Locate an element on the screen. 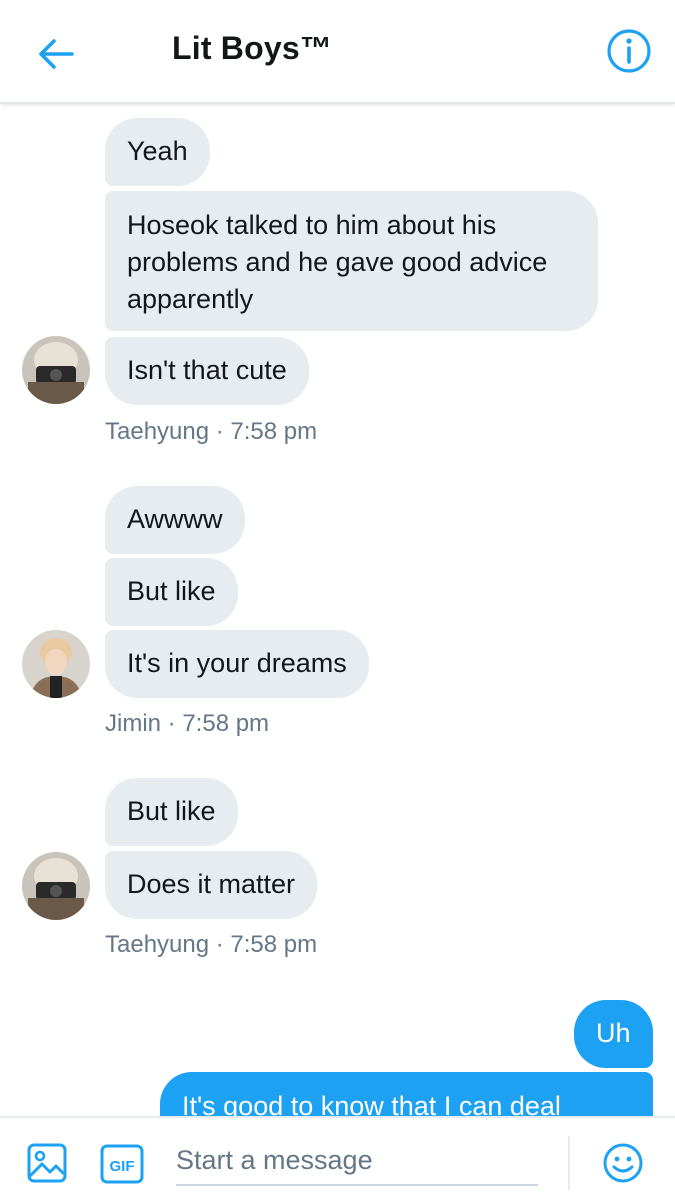 This screenshot has width=675, height=1200. message-bubble: Yeah is located at coordinates (157, 152).